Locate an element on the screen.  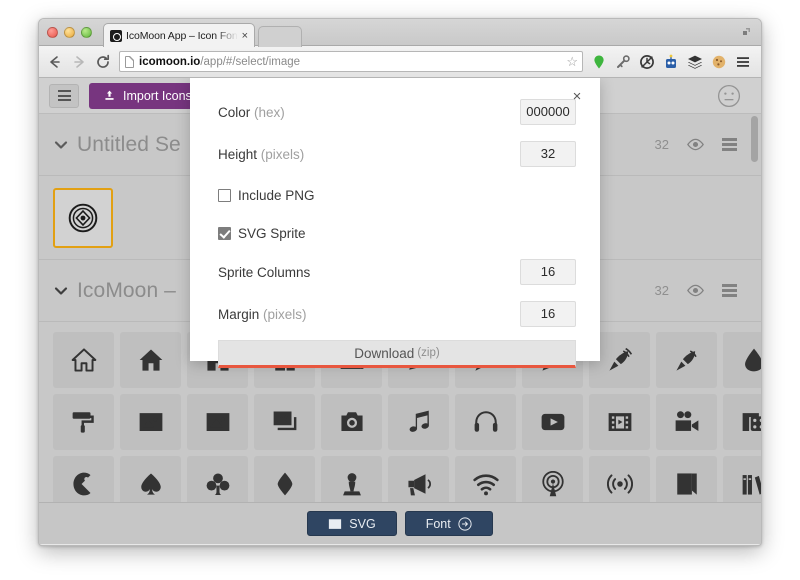
favicon-icon is located at coordinates (116, 35).